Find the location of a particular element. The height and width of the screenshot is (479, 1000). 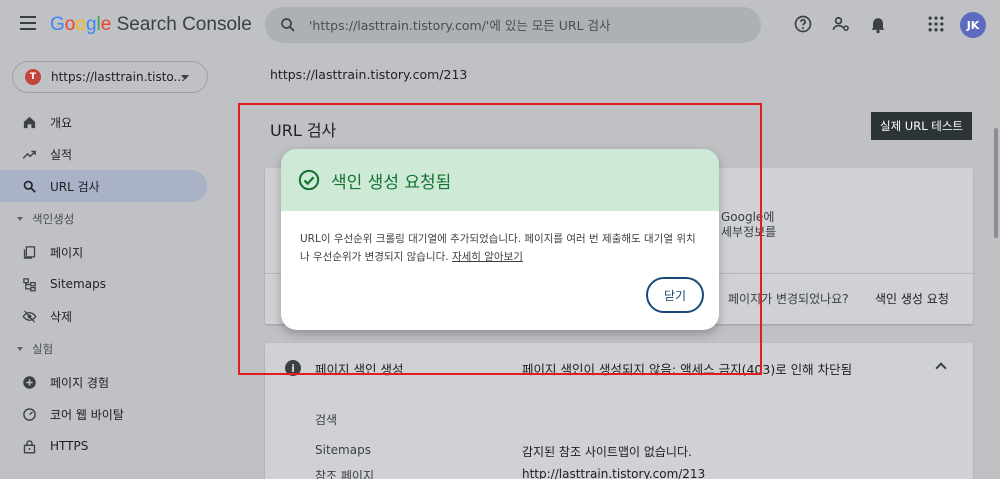

inspected-url-breadcrumb: https://lasttrain.tistory.com/213 is located at coordinates (369, 74).